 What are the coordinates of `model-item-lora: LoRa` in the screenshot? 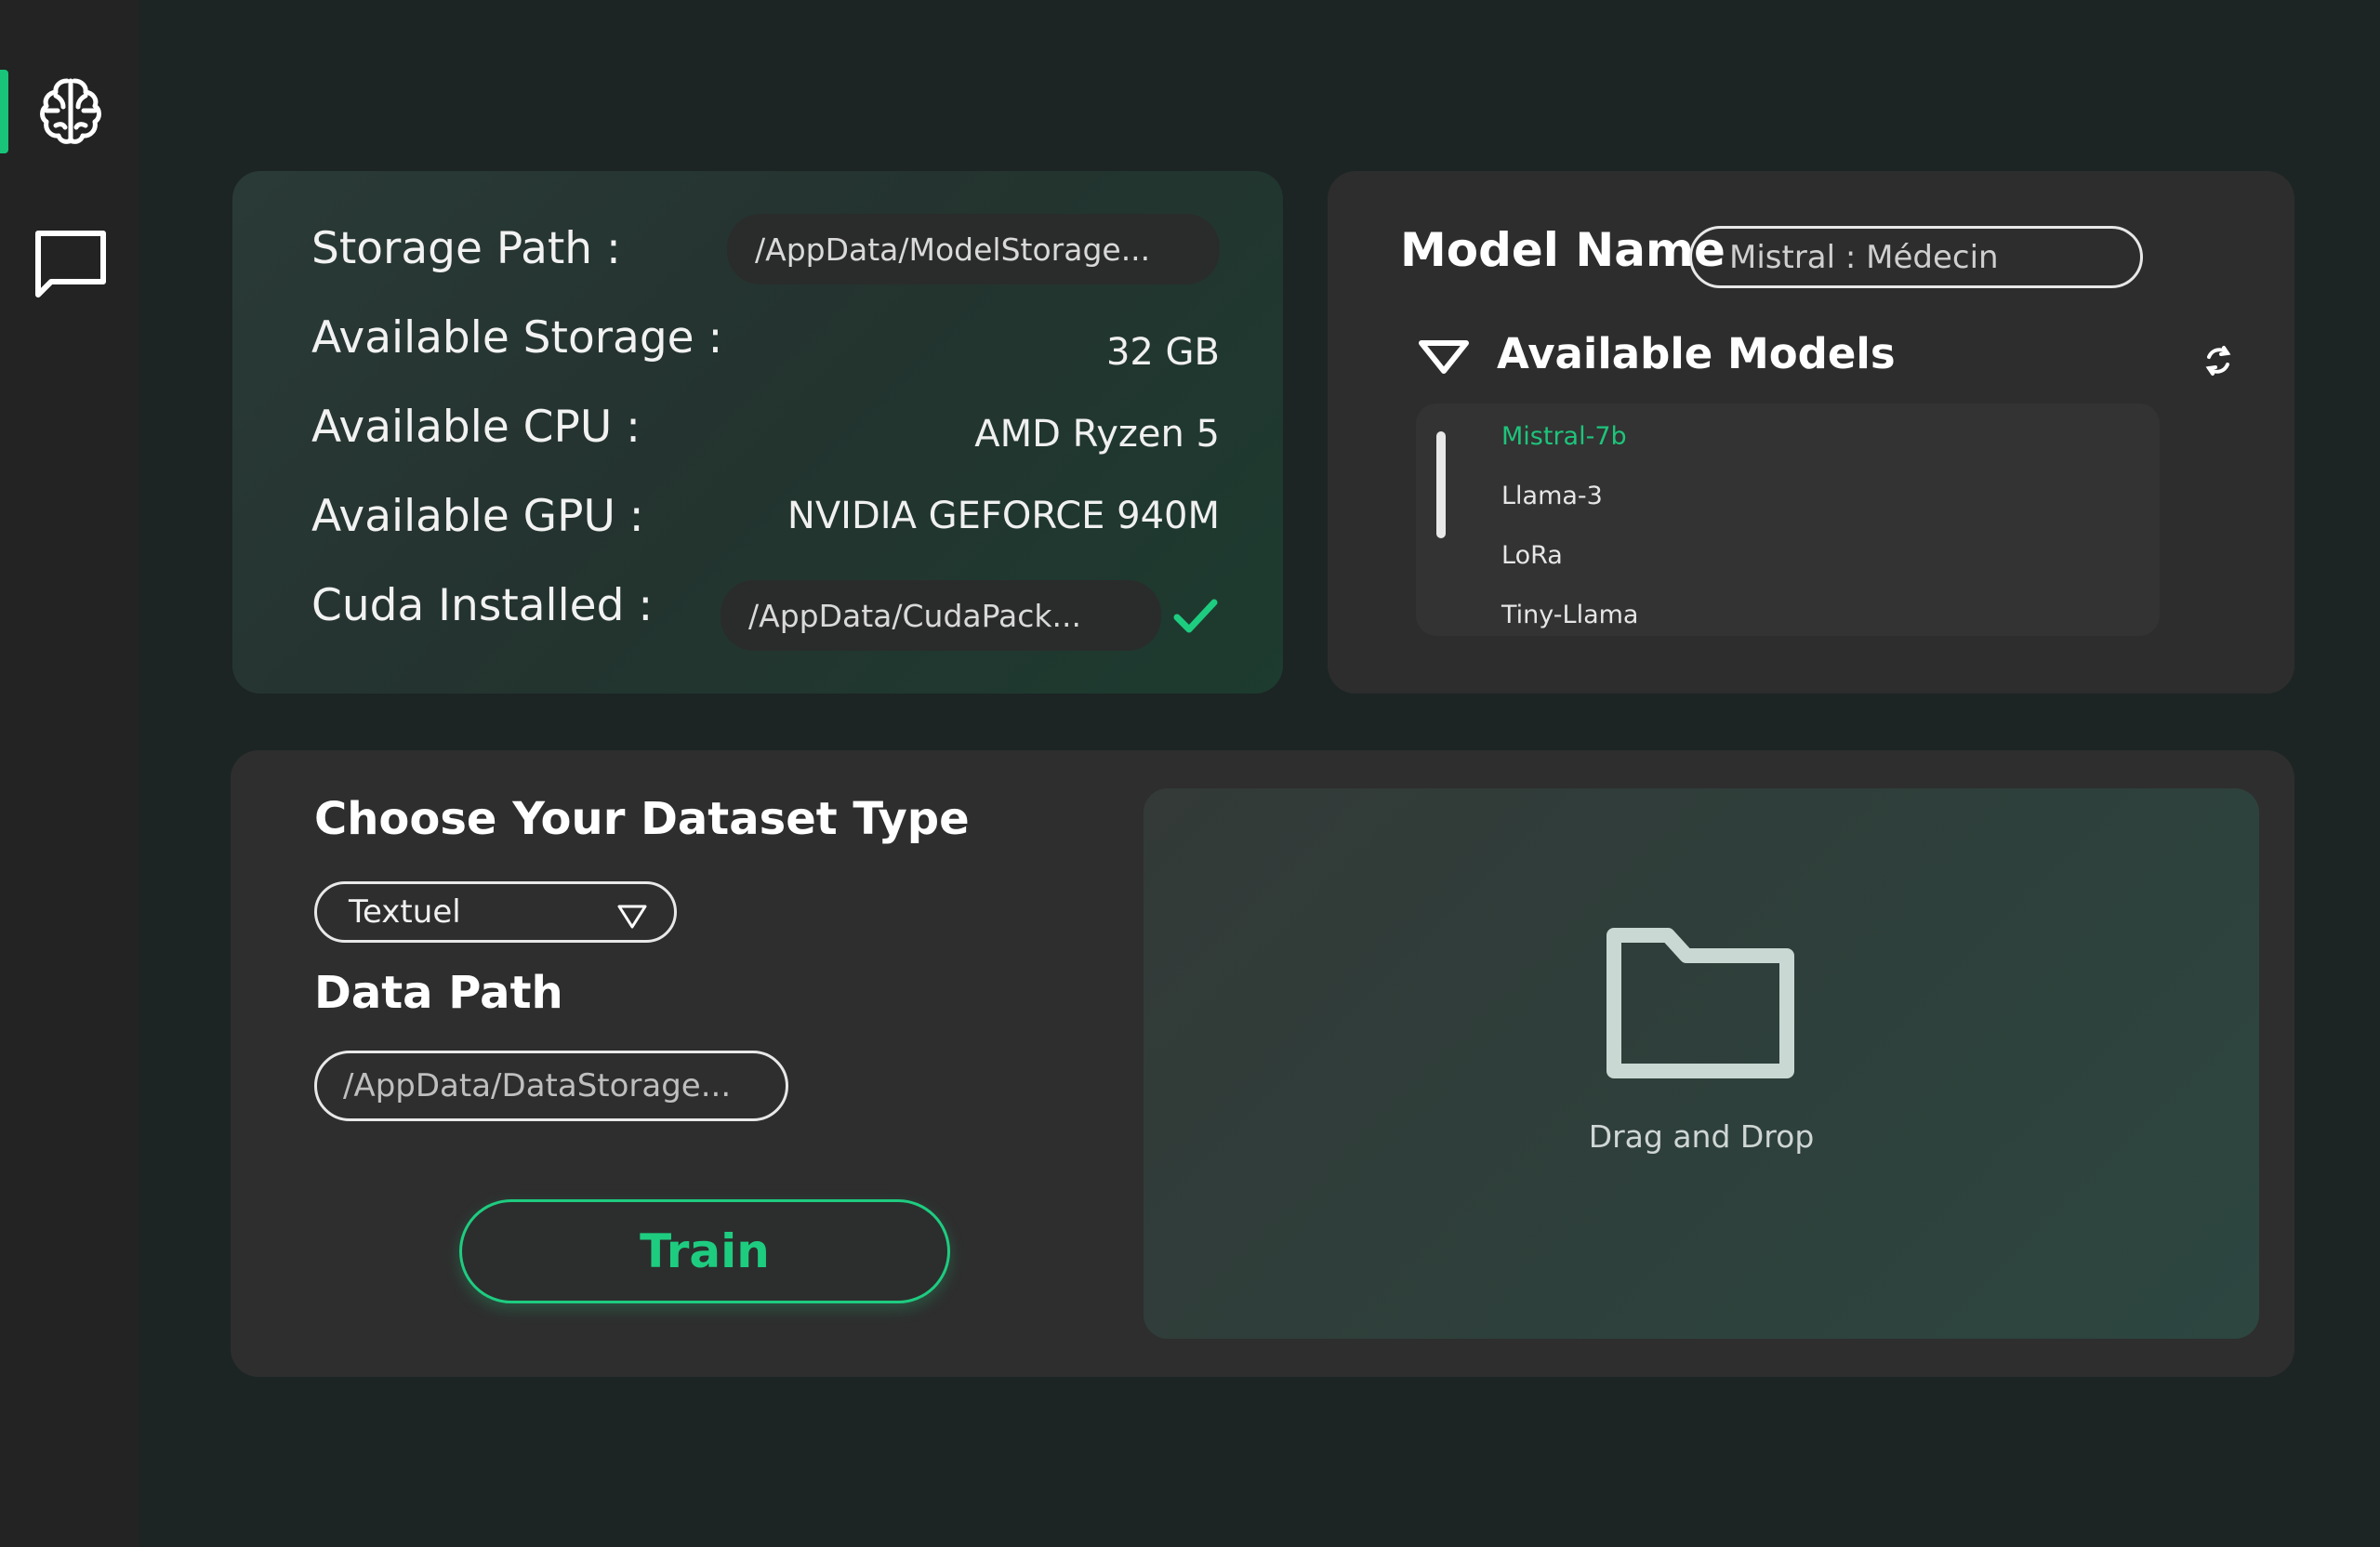 It's located at (1532, 555).